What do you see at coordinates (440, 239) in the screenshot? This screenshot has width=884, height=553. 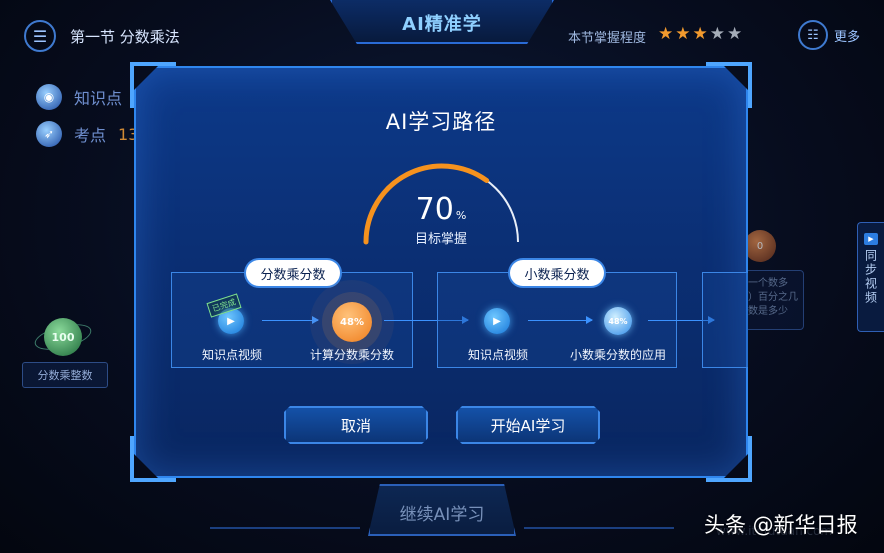 I see `gauge-caption: 目标掌握` at bounding box center [440, 239].